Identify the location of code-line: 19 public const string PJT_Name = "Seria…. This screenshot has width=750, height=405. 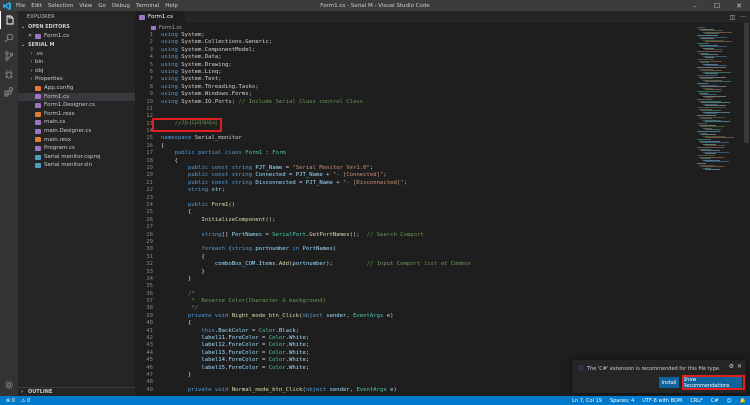
(260, 168).